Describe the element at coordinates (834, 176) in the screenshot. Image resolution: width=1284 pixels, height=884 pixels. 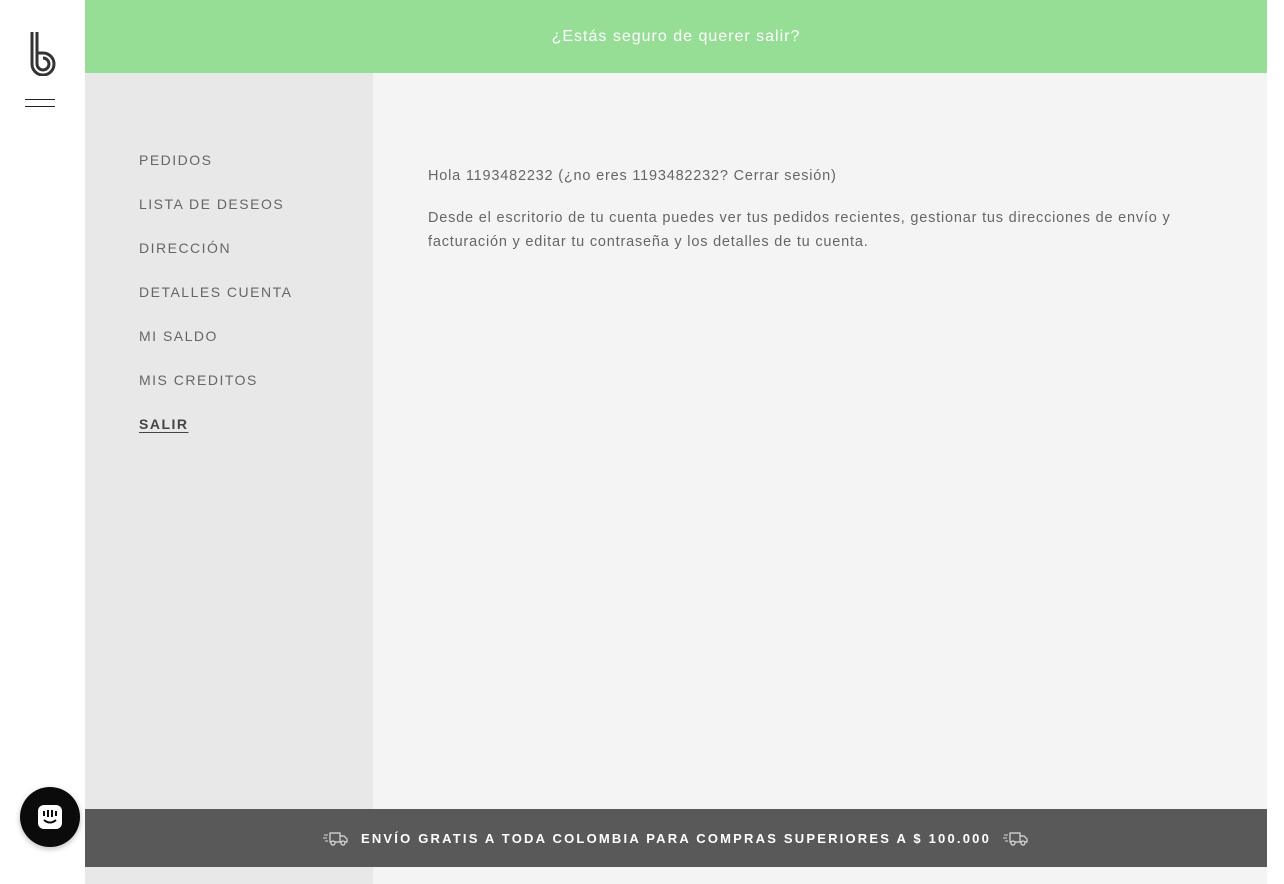
I see `greeting-suffix: )` at that location.